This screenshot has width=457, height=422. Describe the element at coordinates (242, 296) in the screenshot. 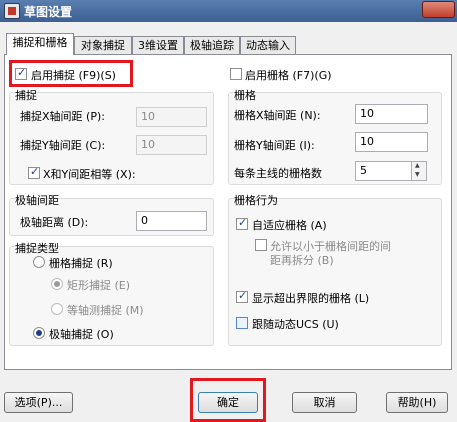

I see `beyond-limits-checkbox` at that location.